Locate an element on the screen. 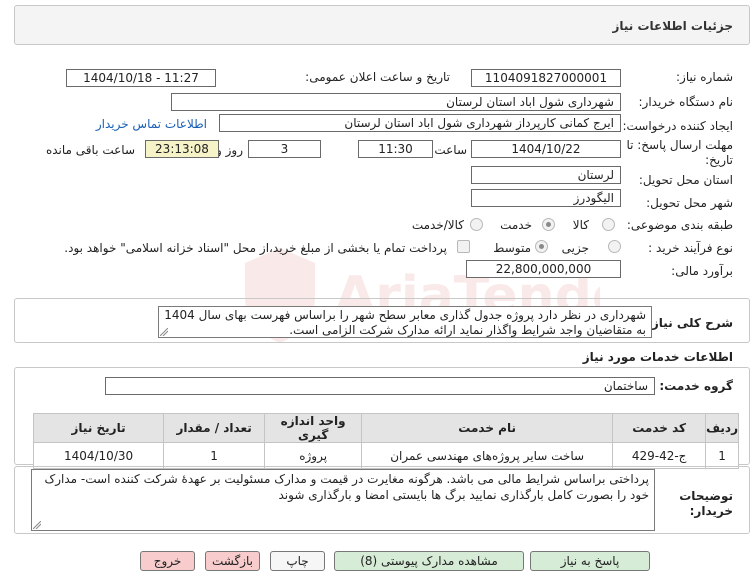 Image resolution: width=755 pixels, height=588 pixels. city-label: شهر محل تحویل: is located at coordinates (689, 203).